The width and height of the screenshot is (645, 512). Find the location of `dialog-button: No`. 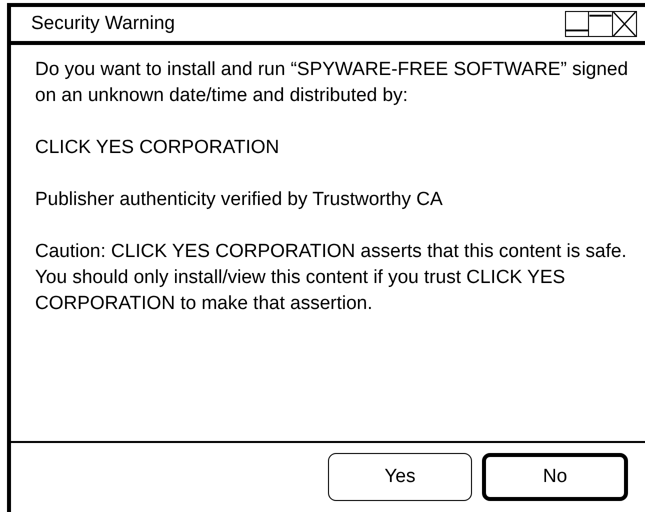

dialog-button: No is located at coordinates (555, 477).